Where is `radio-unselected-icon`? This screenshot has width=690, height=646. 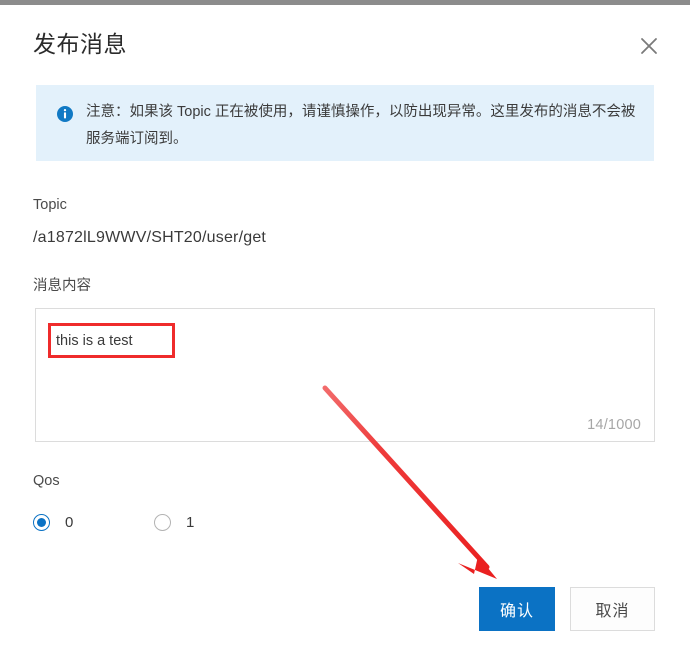 radio-unselected-icon is located at coordinates (162, 522).